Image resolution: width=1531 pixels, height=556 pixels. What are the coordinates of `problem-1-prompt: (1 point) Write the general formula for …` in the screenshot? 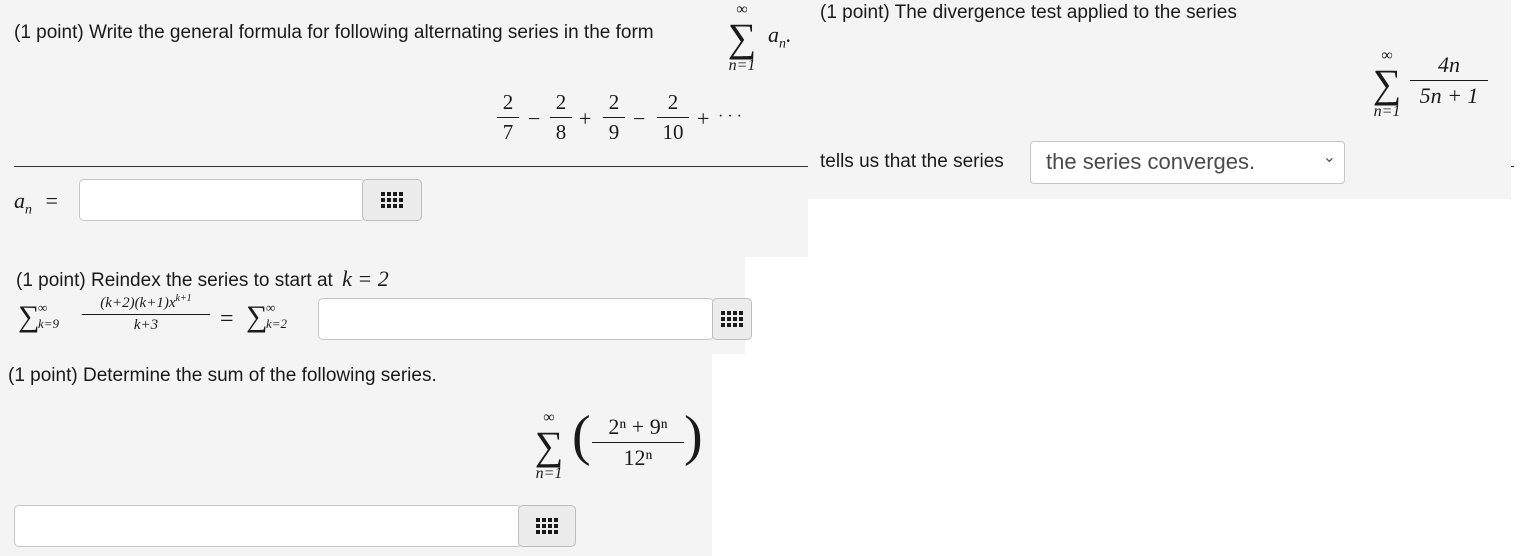 It's located at (334, 32).